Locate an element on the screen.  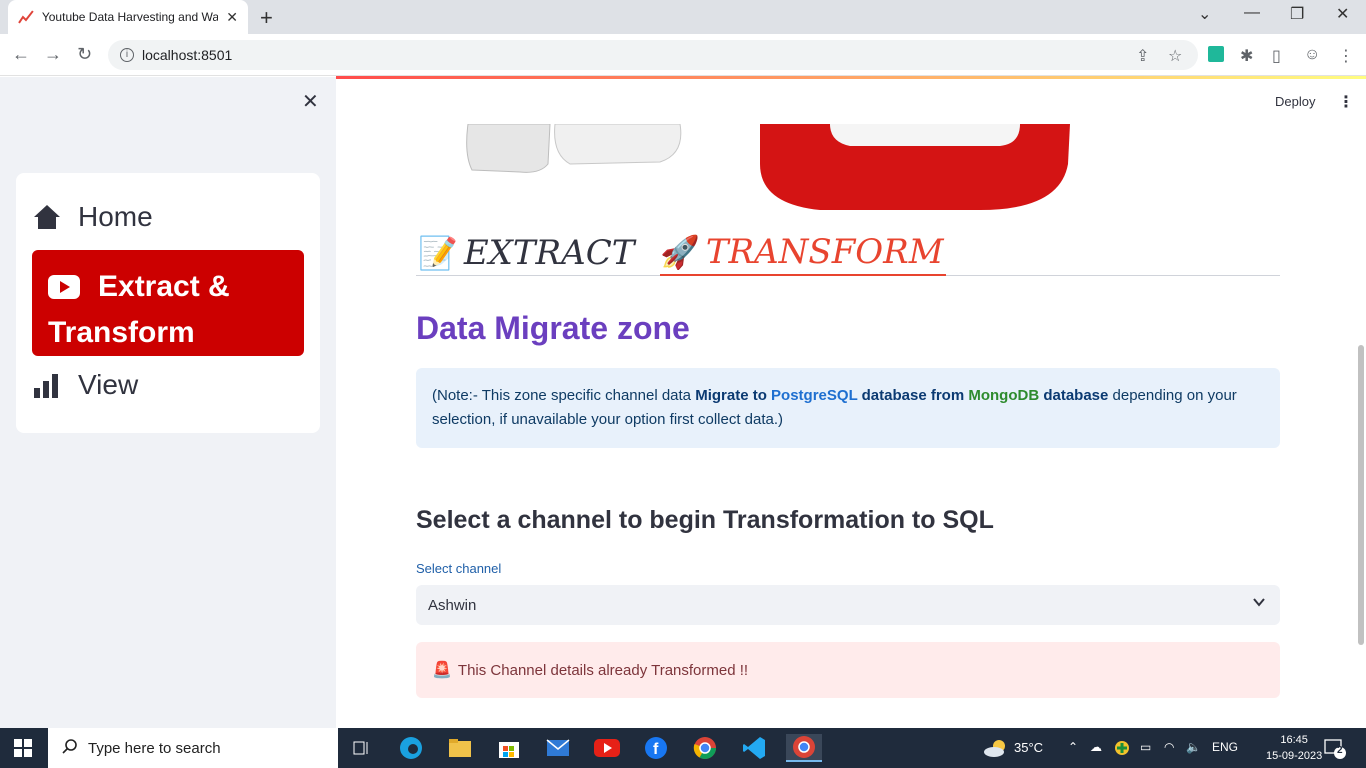
forward-icon: → is located at coordinates (53, 54).